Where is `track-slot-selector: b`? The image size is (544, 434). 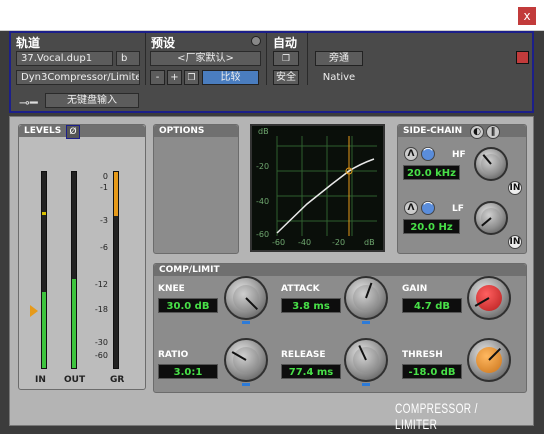
track-slot-selector: b is located at coordinates (128, 58).